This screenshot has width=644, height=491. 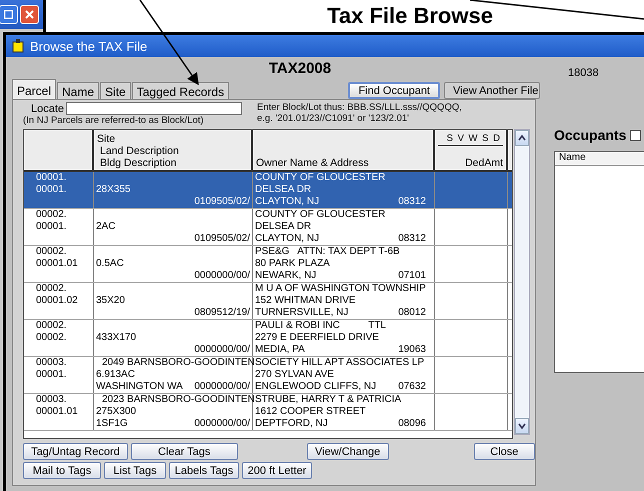 I want to click on scrollbar, so click(x=522, y=282).